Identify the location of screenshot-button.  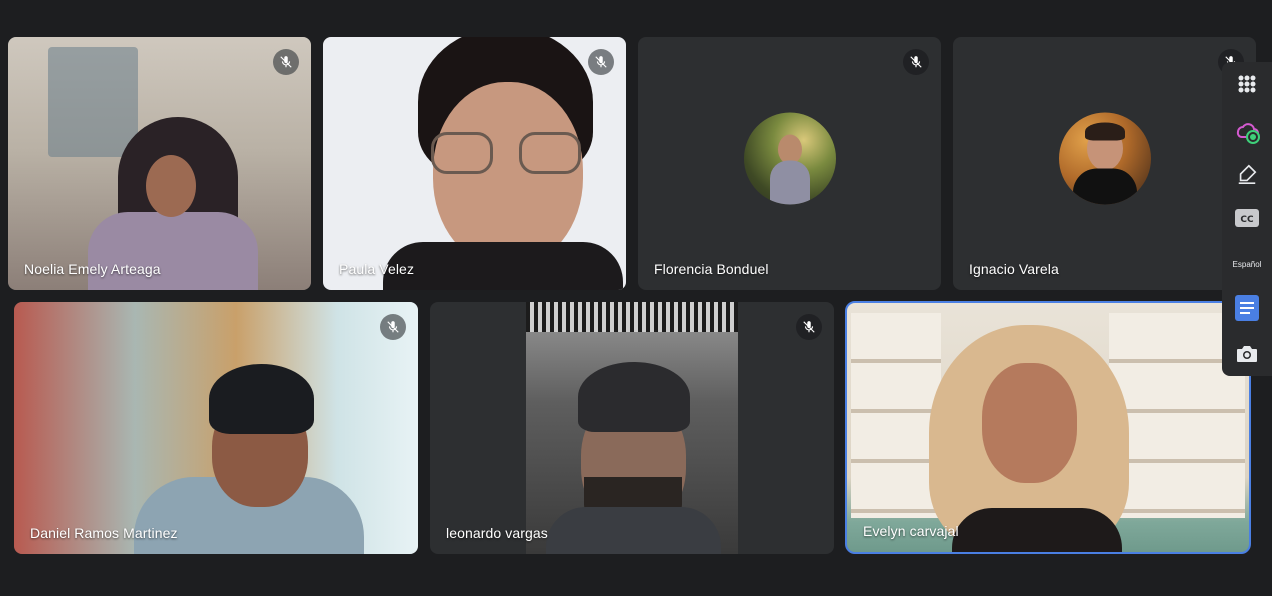
(1247, 354).